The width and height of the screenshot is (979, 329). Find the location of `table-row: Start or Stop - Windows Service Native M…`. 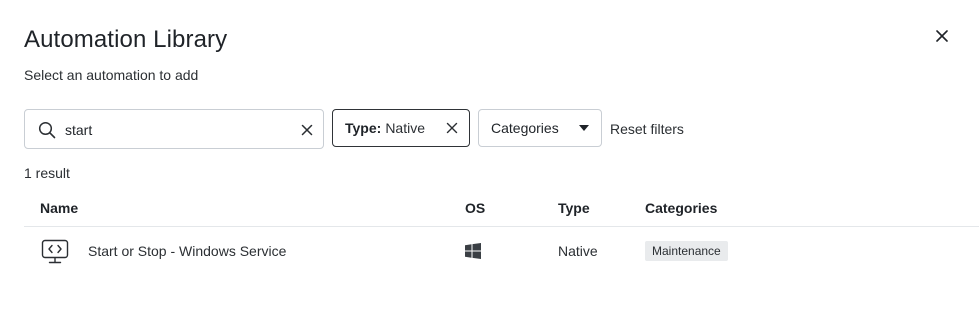

table-row: Start or Stop - Windows Service Native M… is located at coordinates (501, 250).